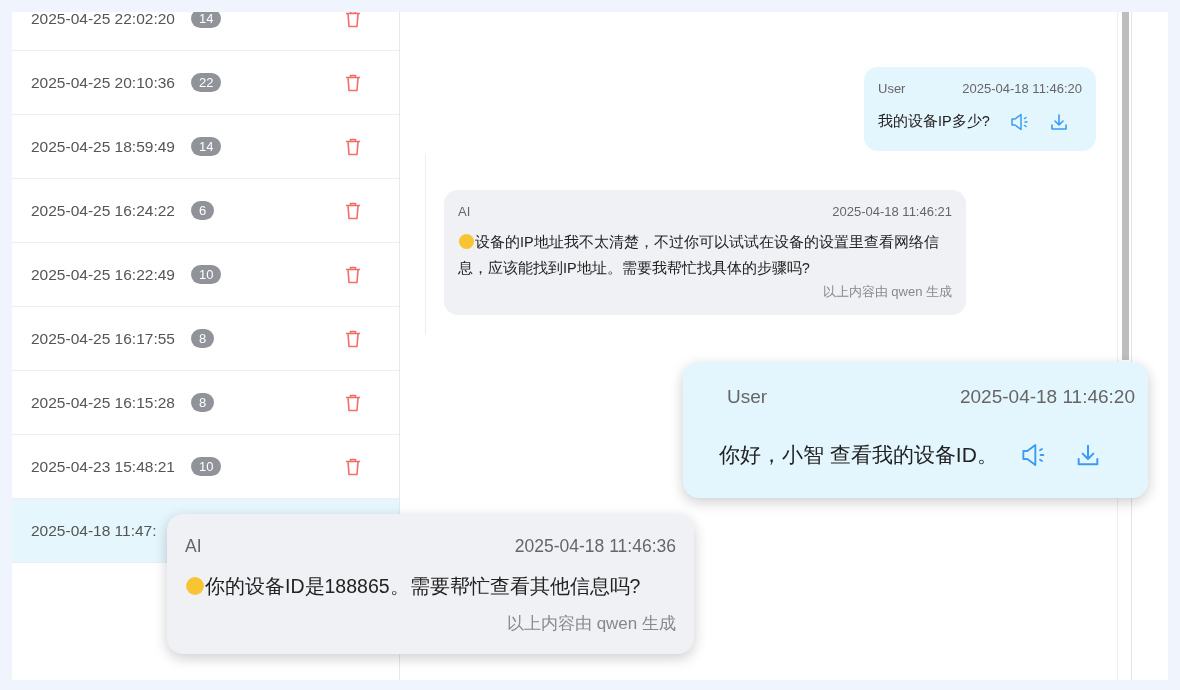 The image size is (1180, 690). I want to click on message-time: 2025-04-18 11:46:21, so click(892, 211).